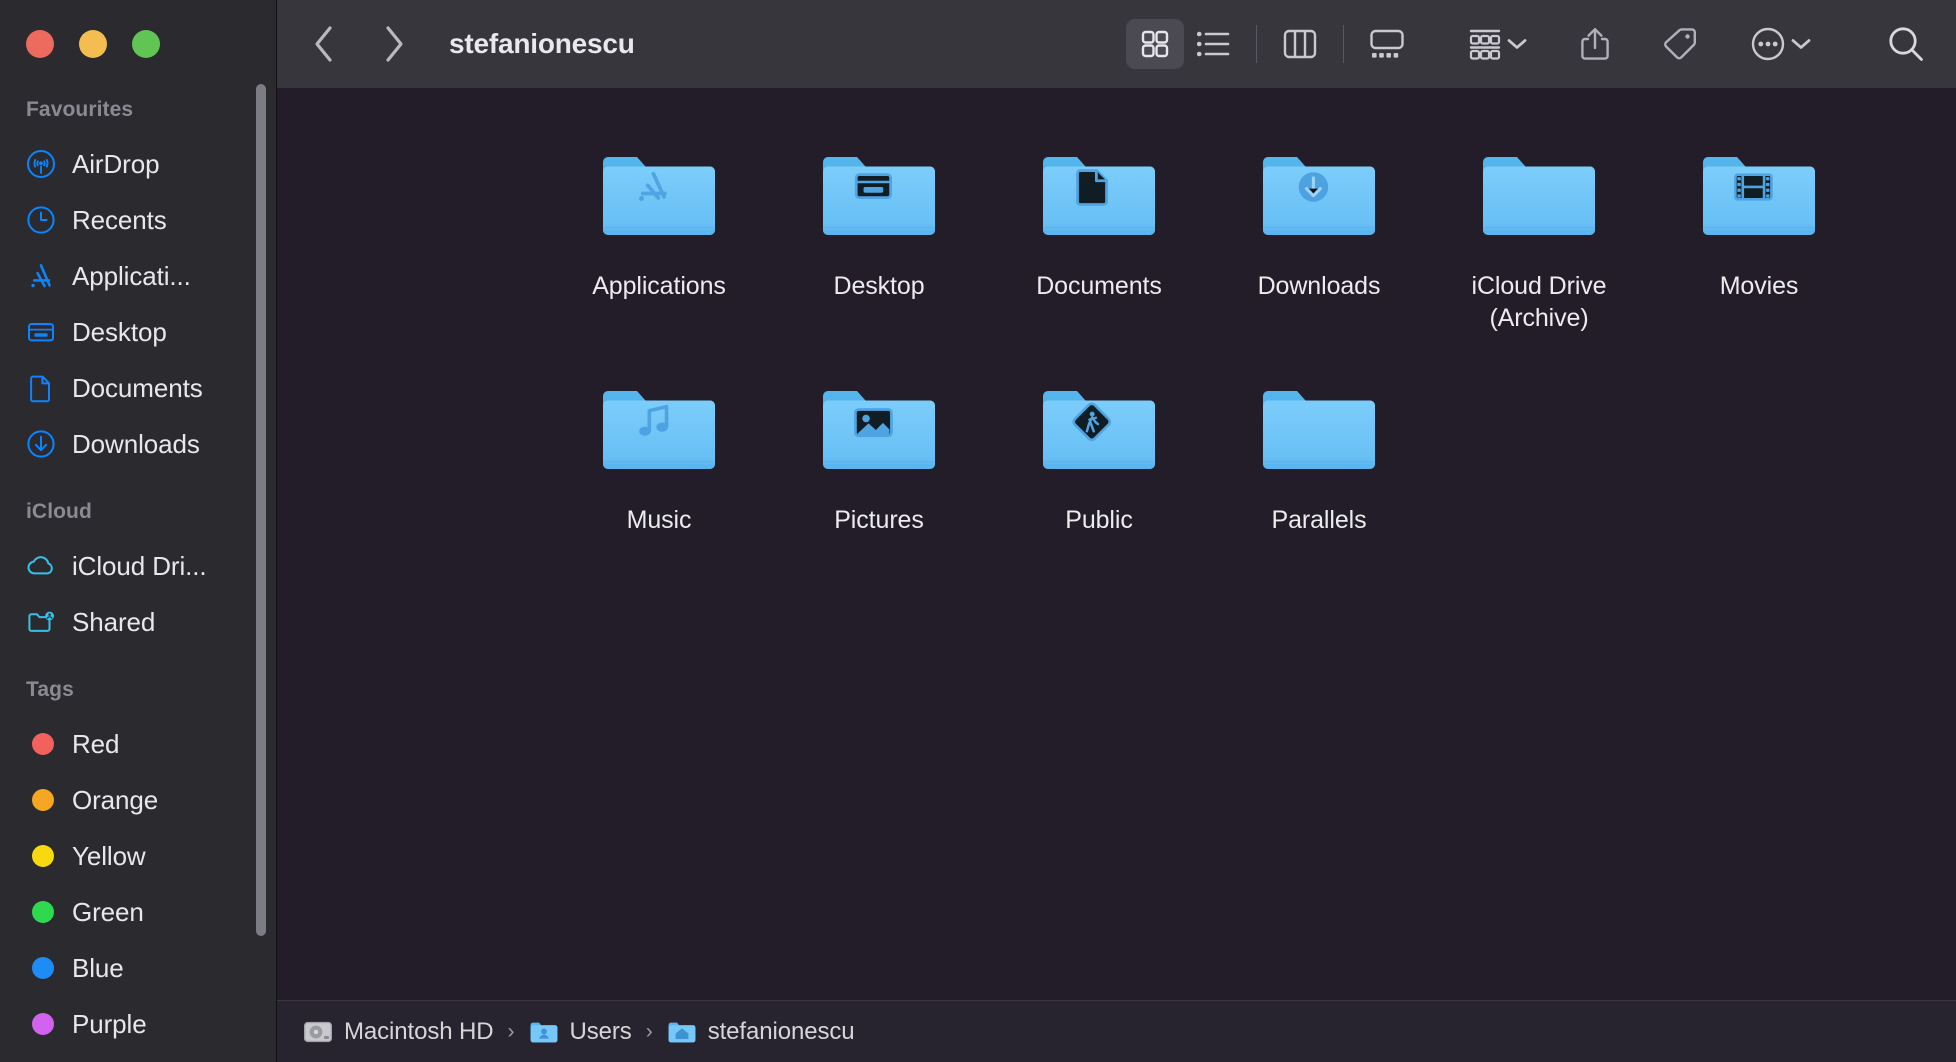 The width and height of the screenshot is (1956, 1062). I want to click on sidebar-item-label: Recents, so click(119, 219).